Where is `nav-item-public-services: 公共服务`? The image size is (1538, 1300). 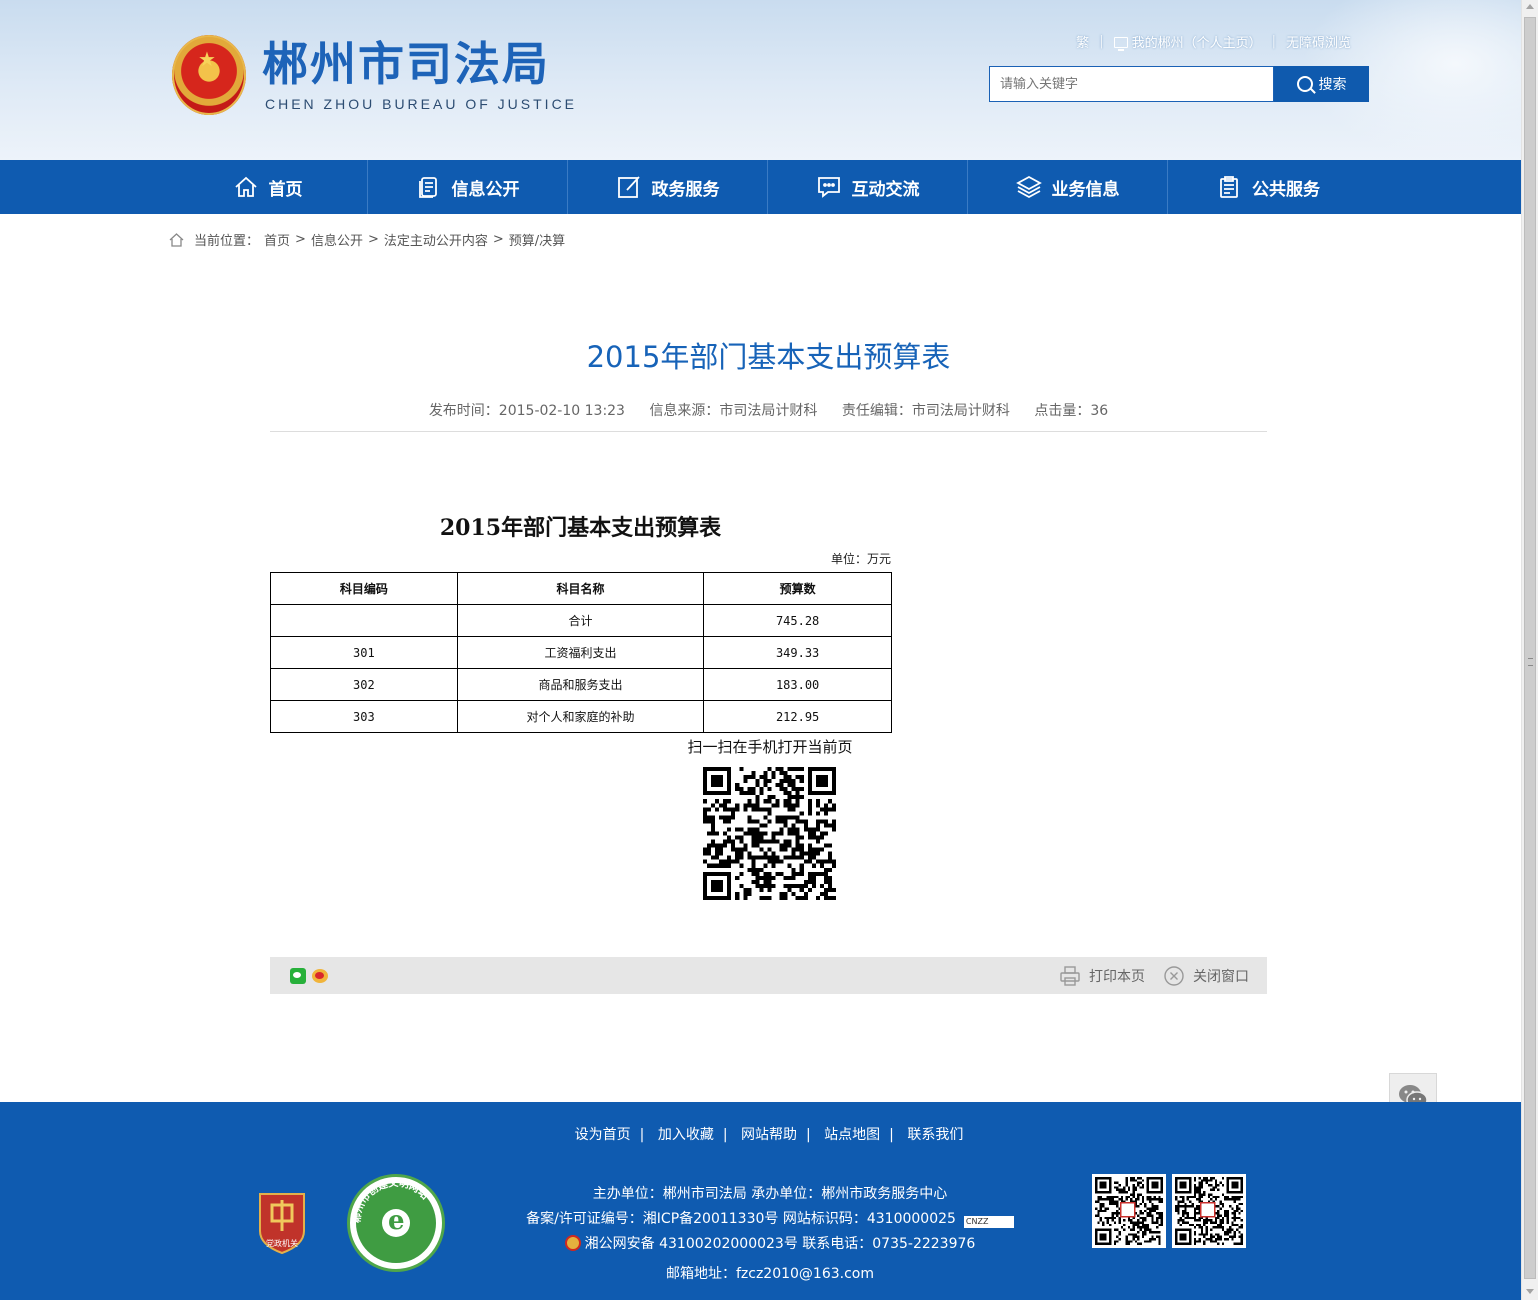 nav-item-public-services: 公共服务 is located at coordinates (1268, 187).